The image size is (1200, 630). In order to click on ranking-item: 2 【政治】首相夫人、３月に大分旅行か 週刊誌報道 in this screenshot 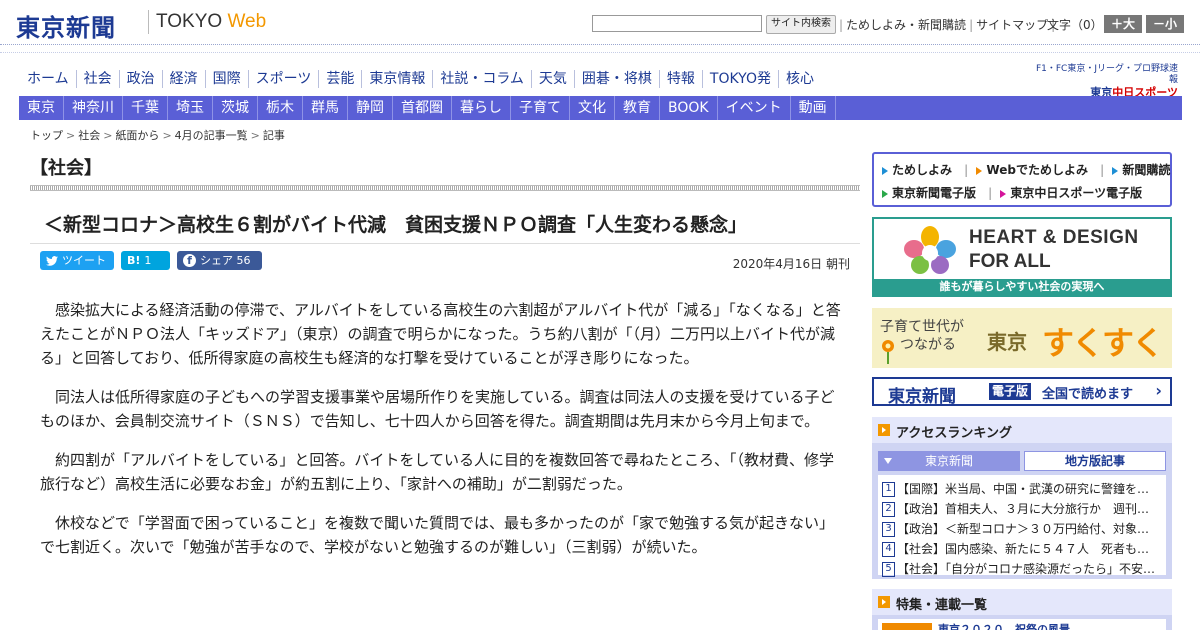, I will do `click(1021, 509)`.